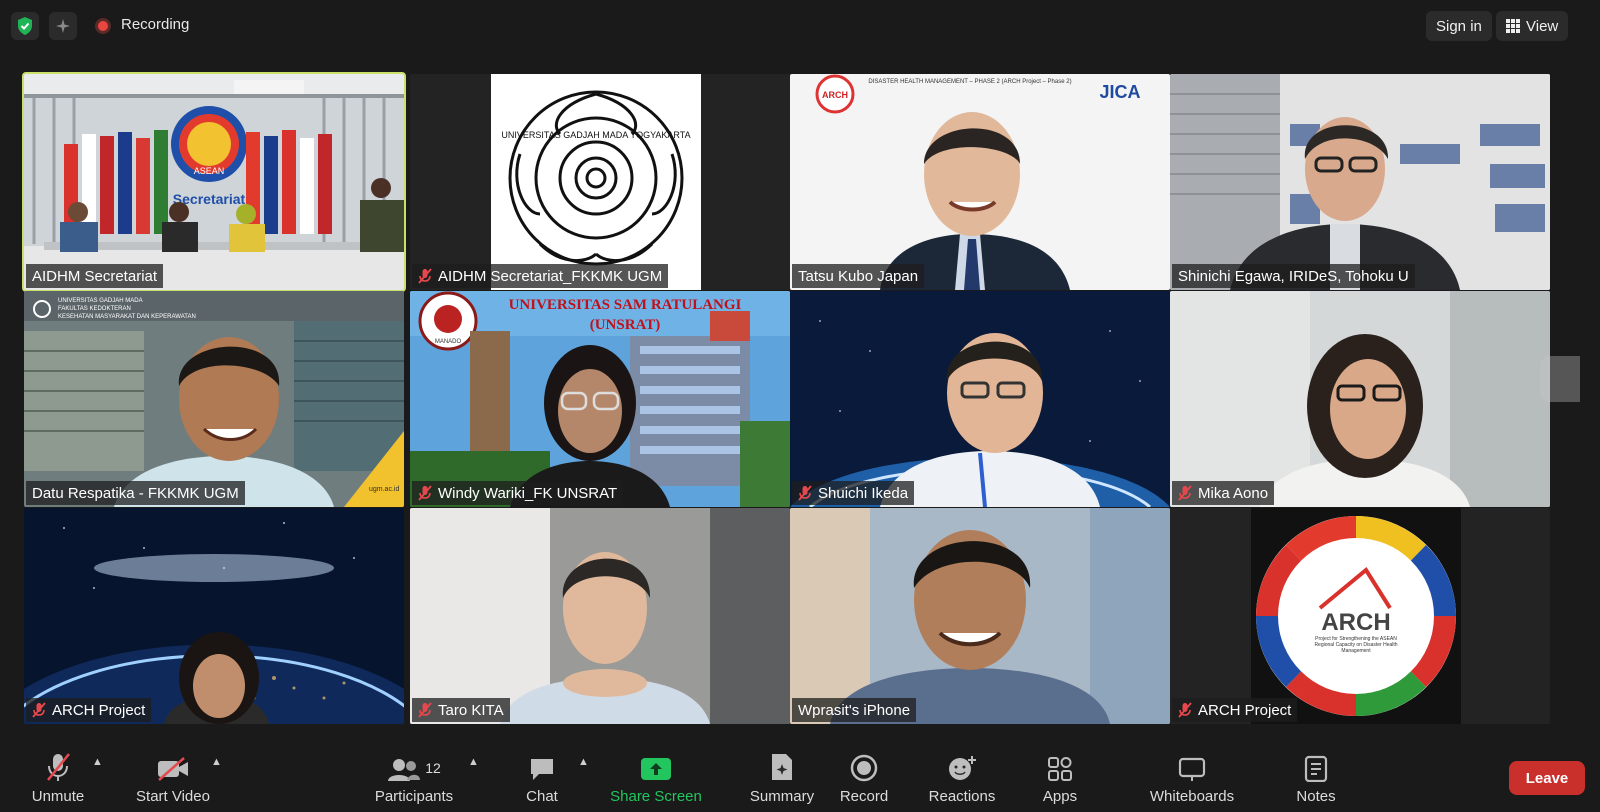 This screenshot has height=812, width=1600. I want to click on participant-name: Wprasit's iPhone, so click(854, 710).